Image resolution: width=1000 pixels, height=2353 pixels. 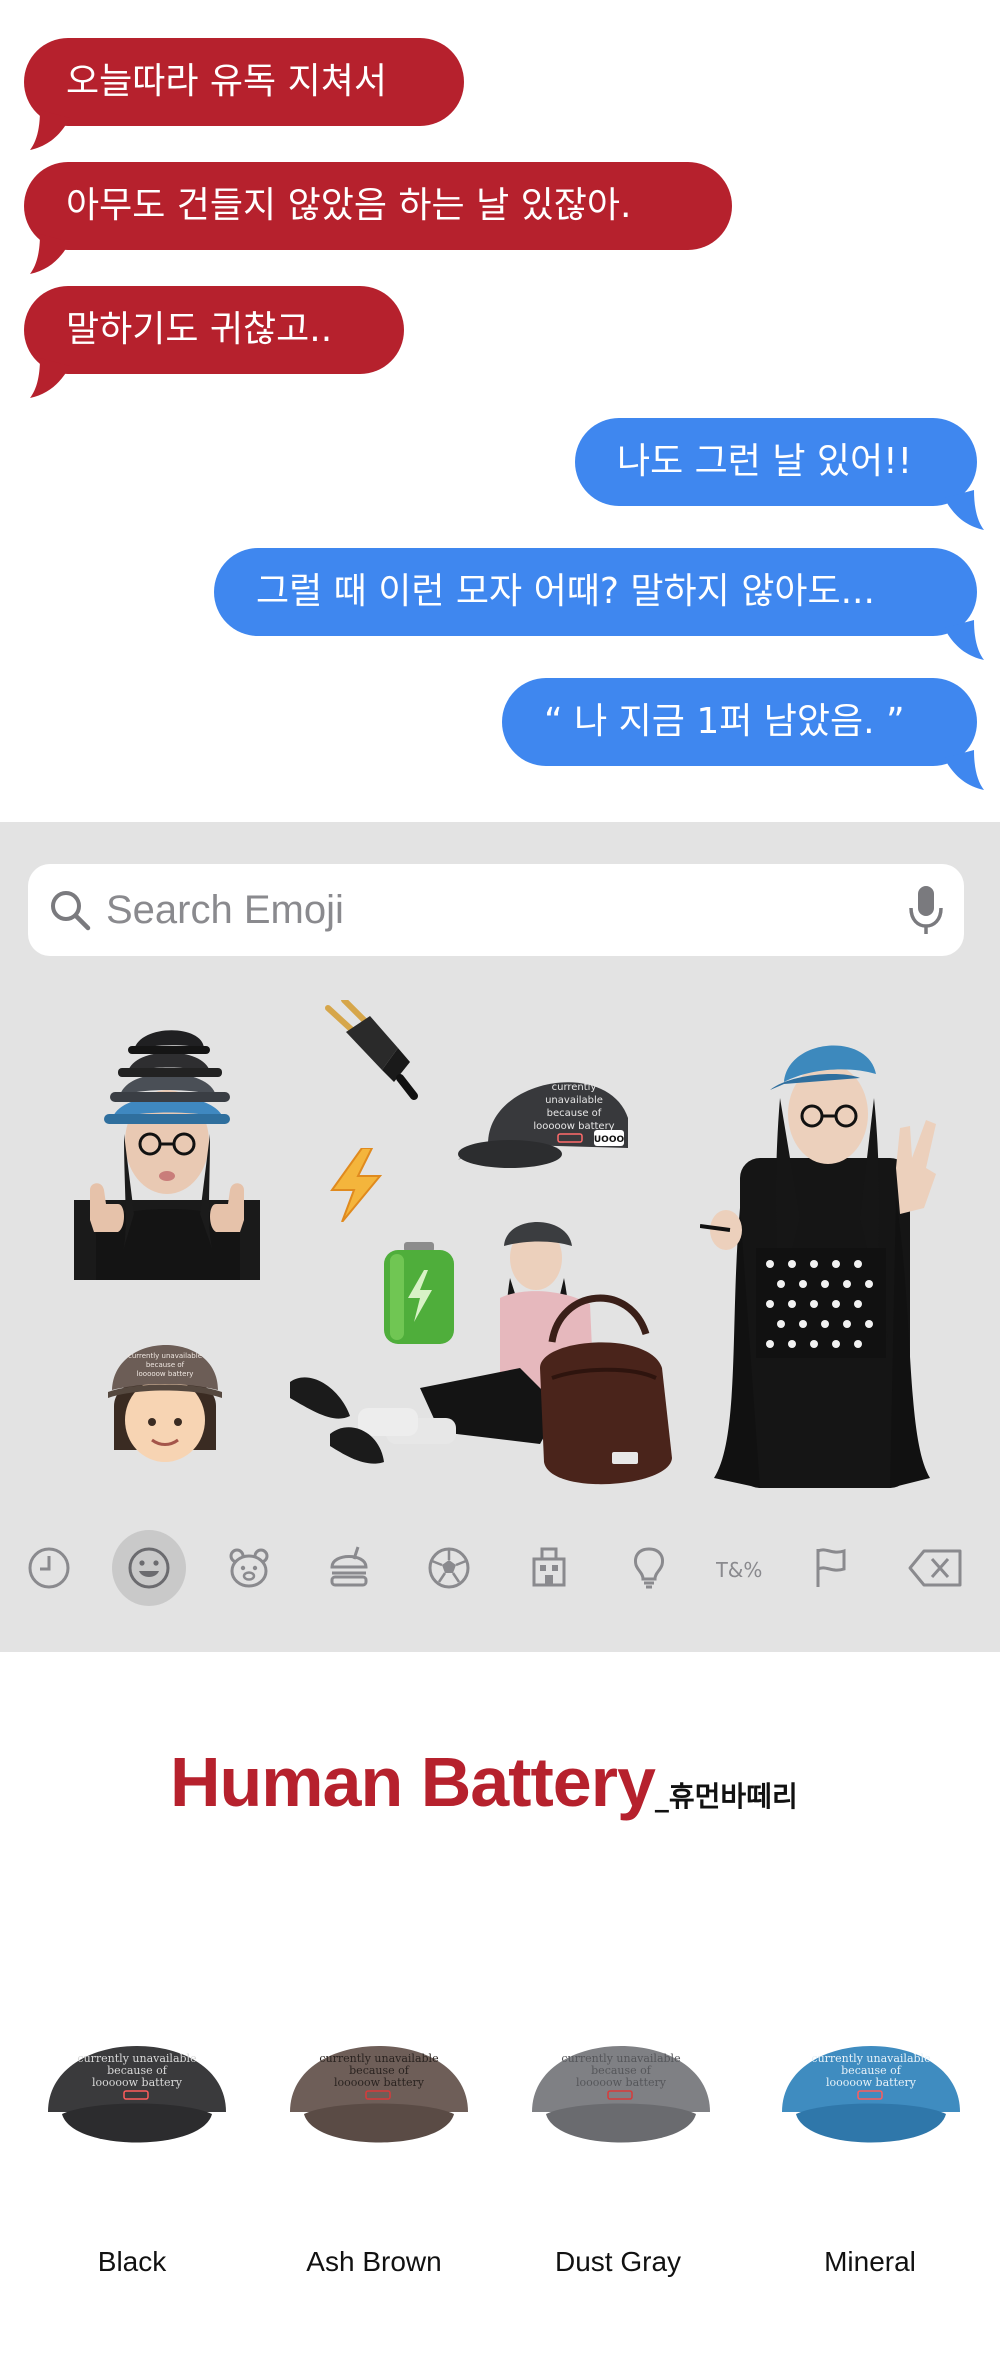 What do you see at coordinates (609, 1140) in the screenshot?
I see `cap-brand-tag: UOOO` at bounding box center [609, 1140].